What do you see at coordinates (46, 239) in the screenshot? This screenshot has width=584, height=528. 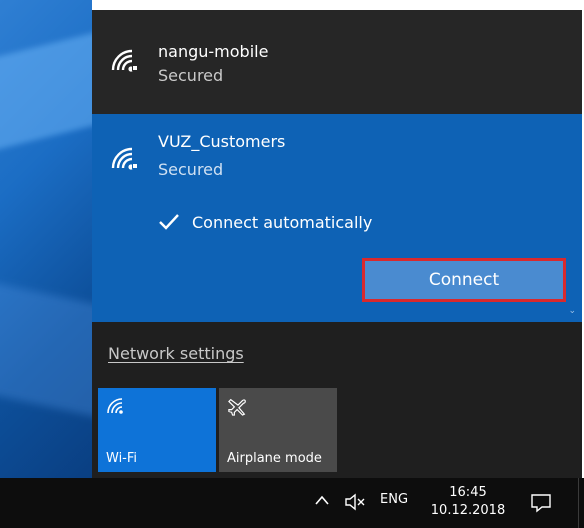 I see `desktop-wallpaper` at bounding box center [46, 239].